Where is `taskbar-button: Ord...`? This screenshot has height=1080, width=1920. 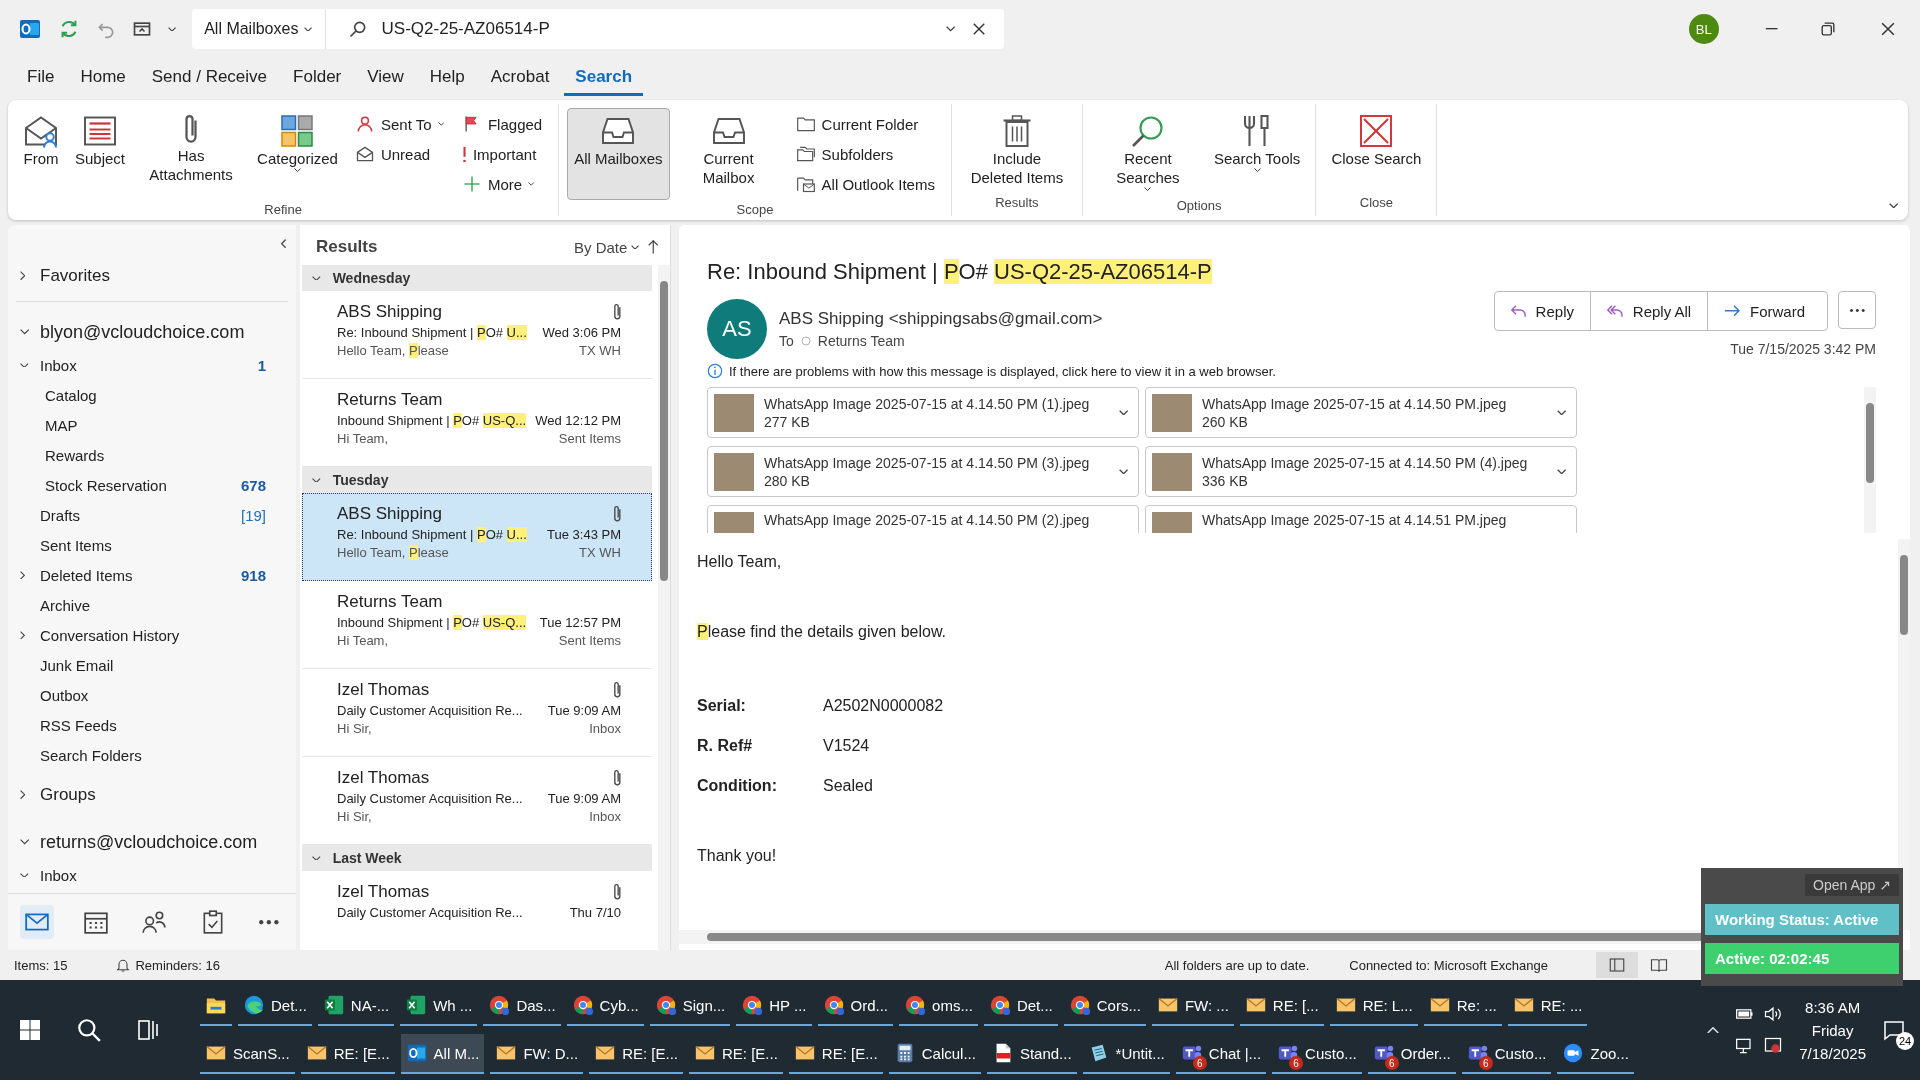
taskbar-button: Ord... is located at coordinates (855, 1006).